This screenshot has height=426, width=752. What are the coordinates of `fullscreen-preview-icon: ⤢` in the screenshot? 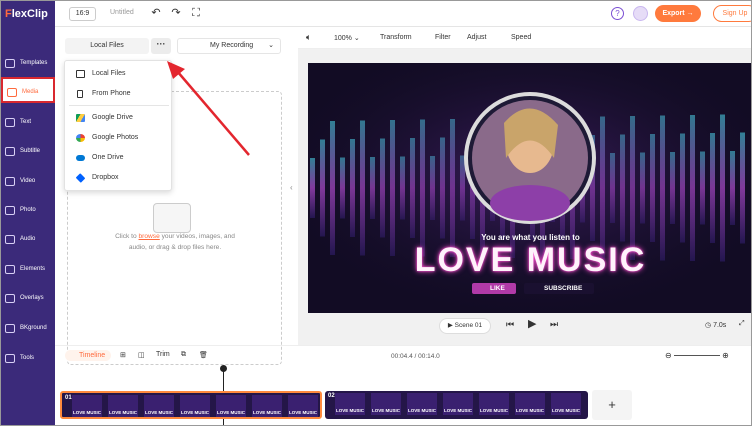 It's located at (742, 324).